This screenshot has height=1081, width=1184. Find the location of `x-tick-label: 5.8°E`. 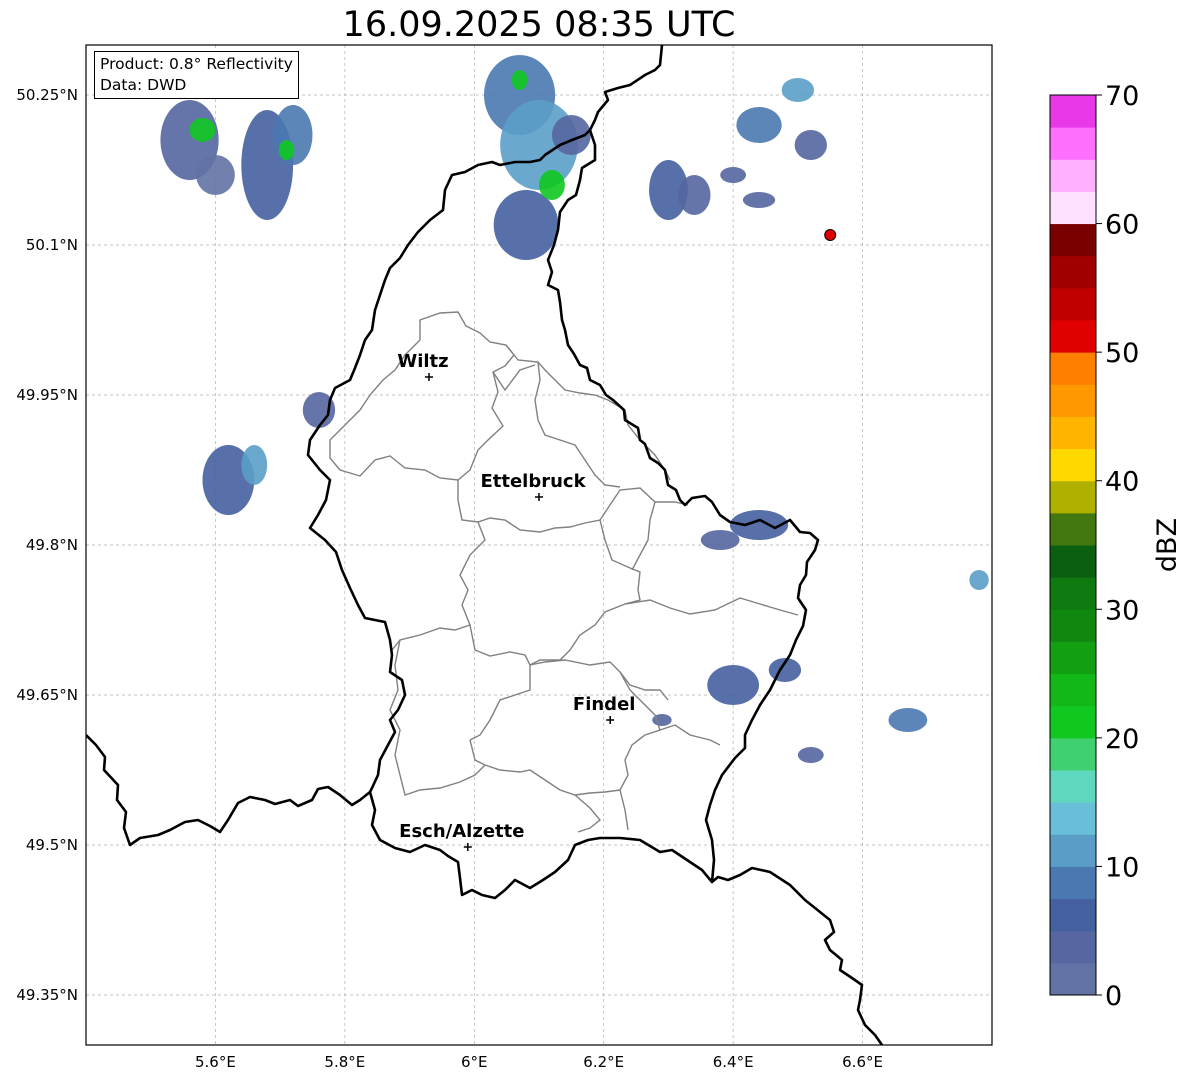

x-tick-label: 5.8°E is located at coordinates (344, 1062).